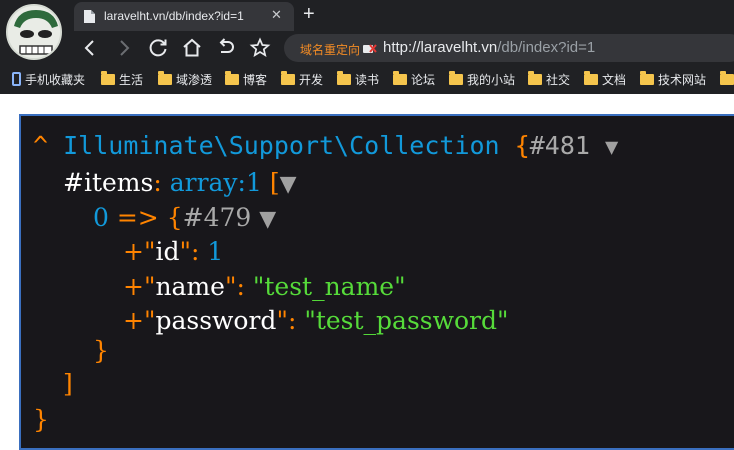  I want to click on bookmark-folder: 博客, so click(246, 78).